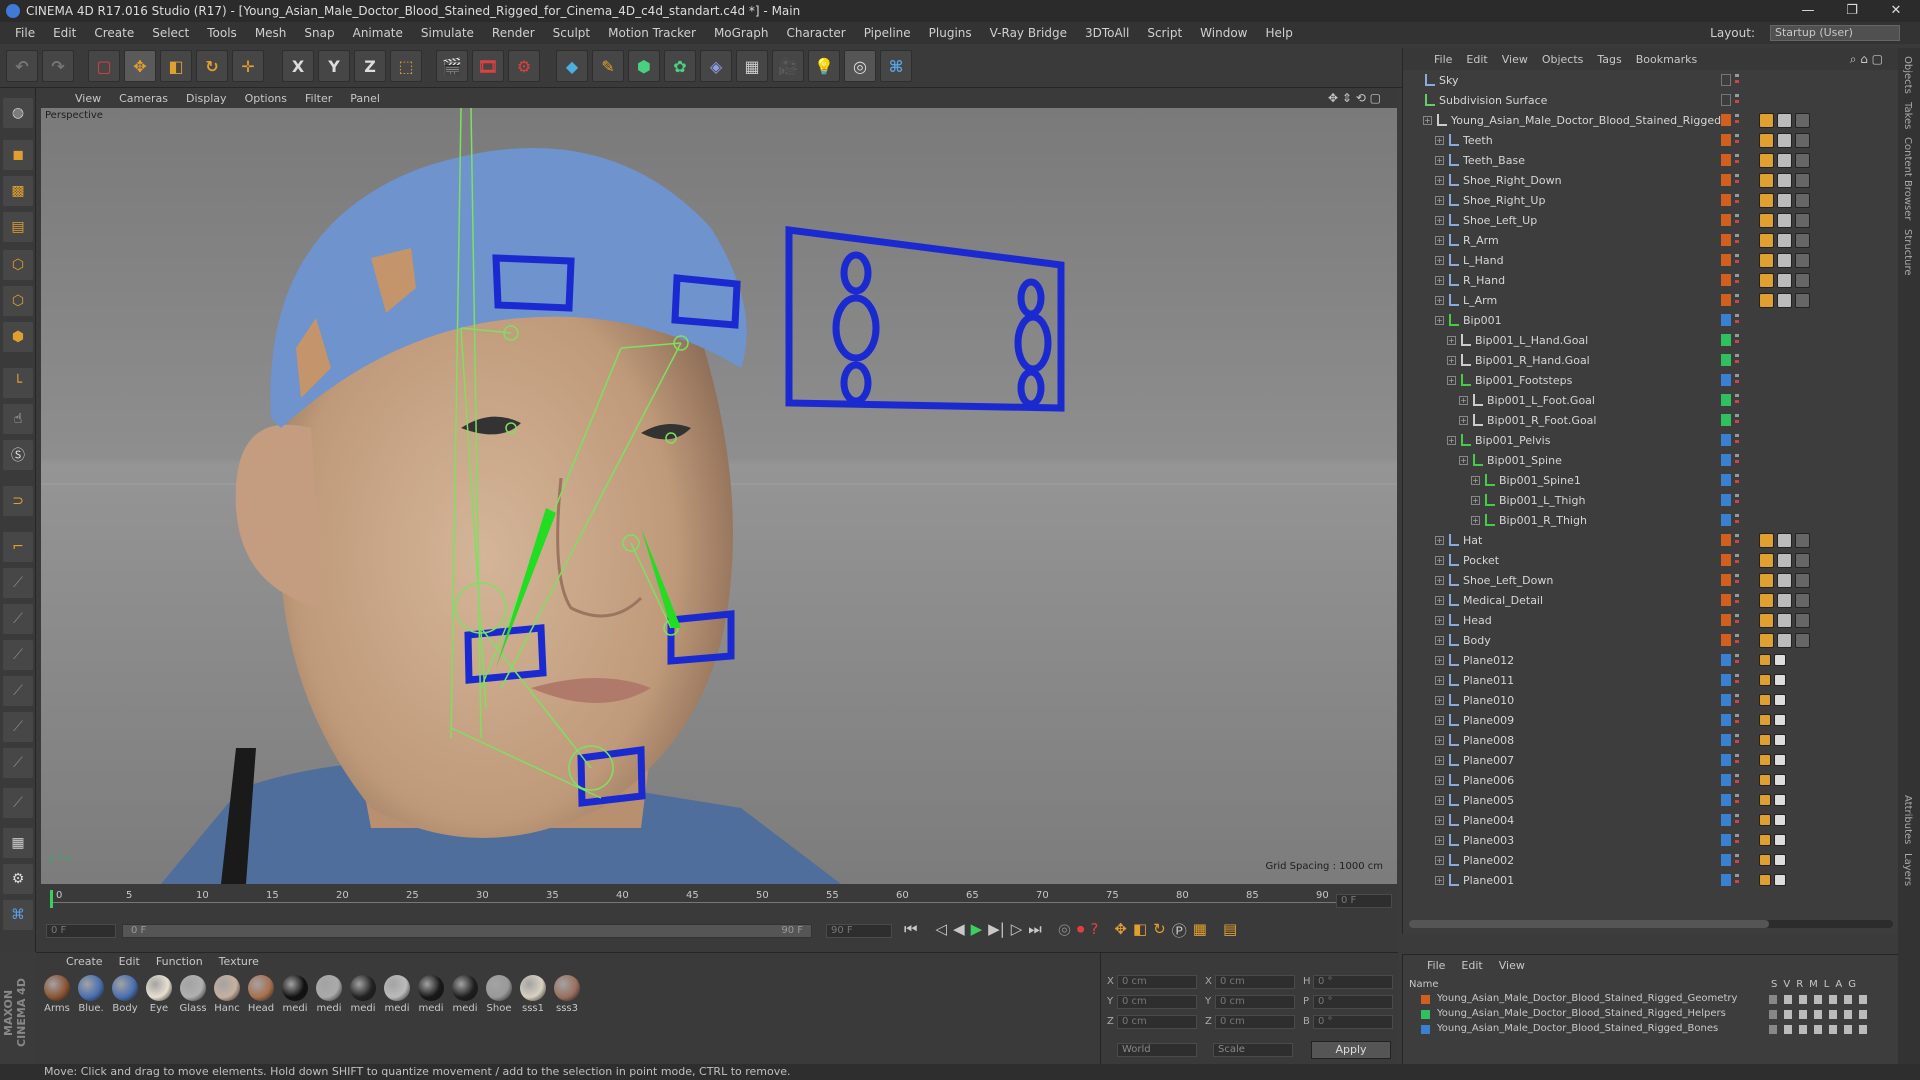  I want to click on menu-motion-tracker: Motion Tracker, so click(652, 33).